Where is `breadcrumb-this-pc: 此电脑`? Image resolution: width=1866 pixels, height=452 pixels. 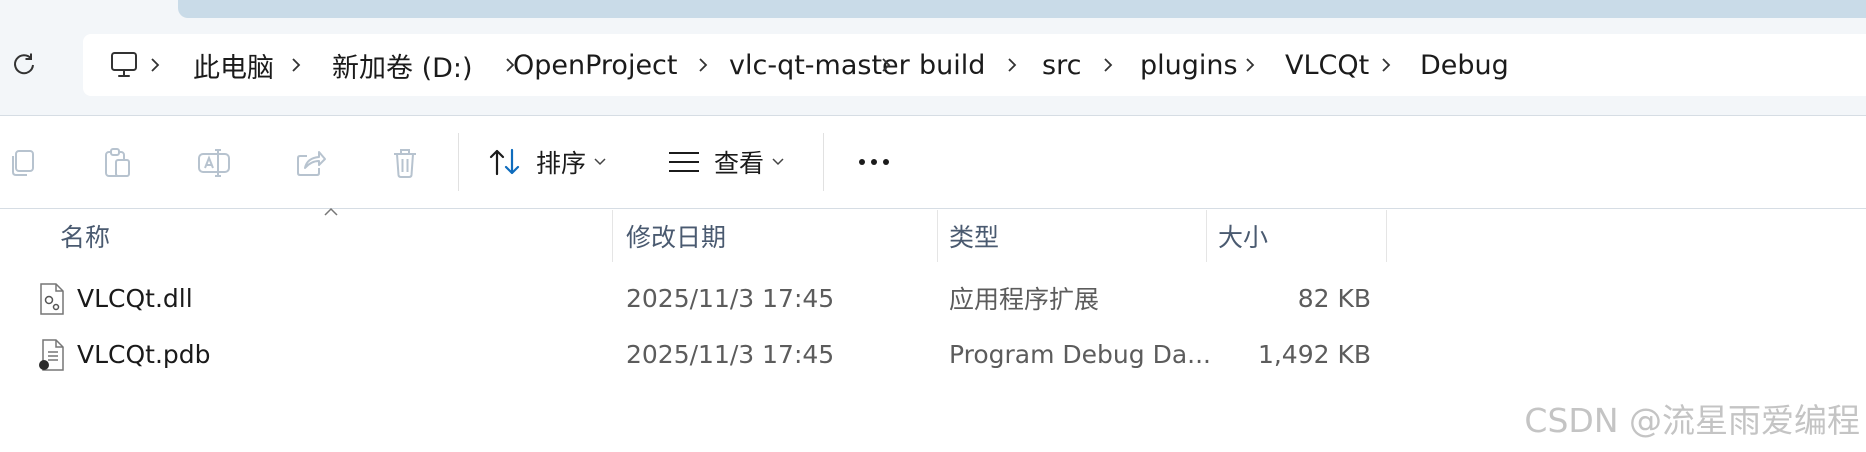 breadcrumb-this-pc: 此电脑 is located at coordinates (233, 65).